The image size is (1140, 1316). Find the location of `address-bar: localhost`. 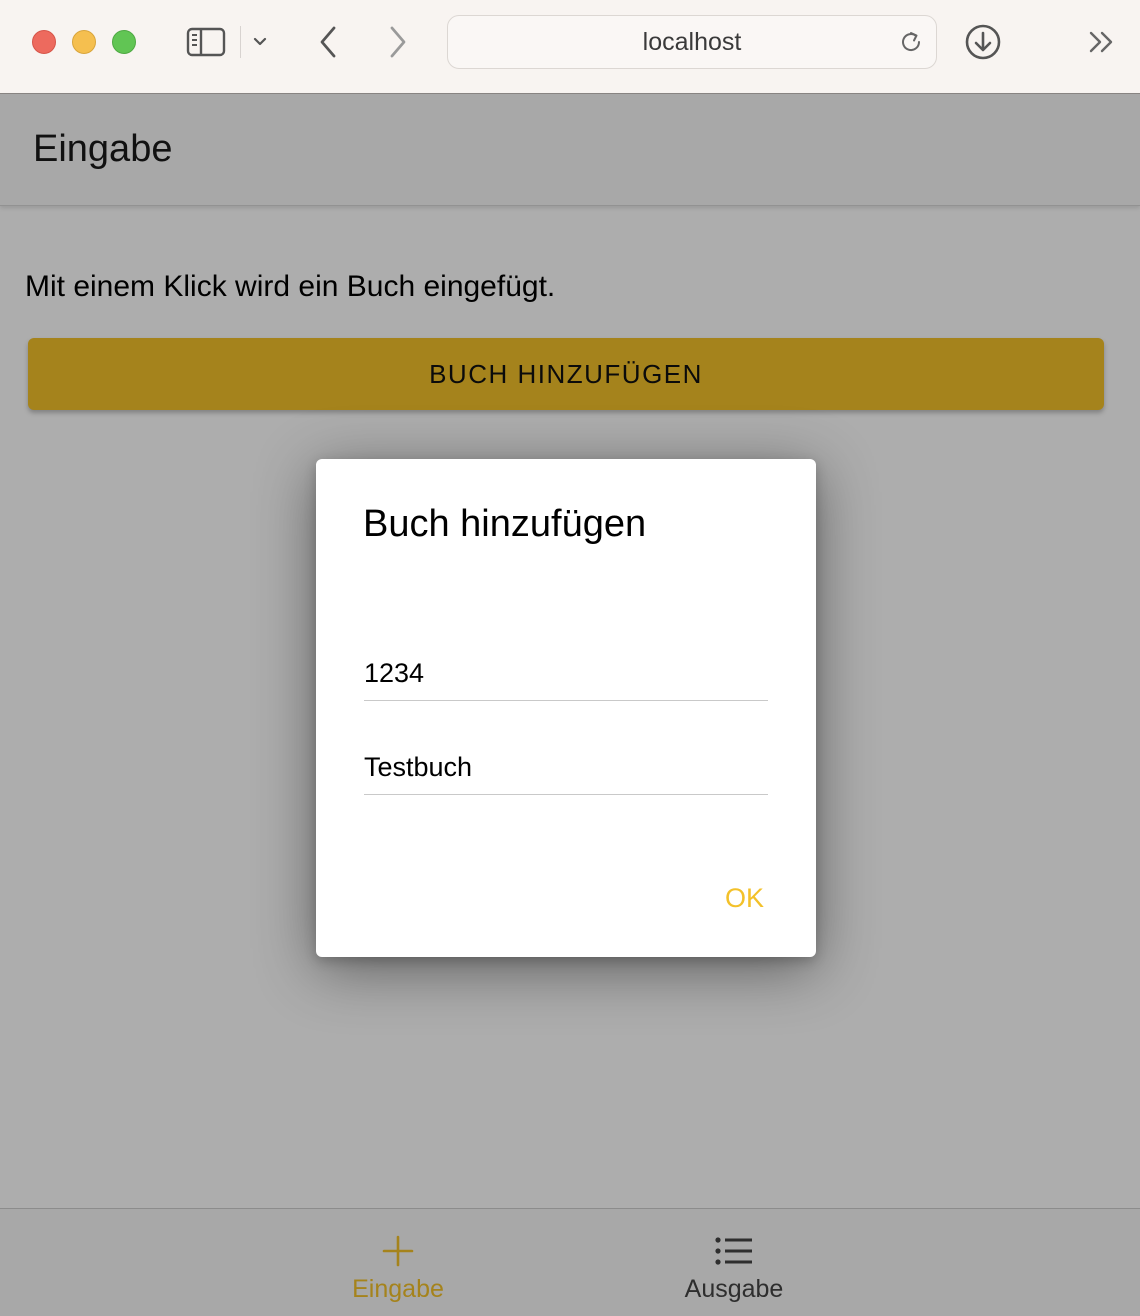

address-bar: localhost is located at coordinates (692, 42).